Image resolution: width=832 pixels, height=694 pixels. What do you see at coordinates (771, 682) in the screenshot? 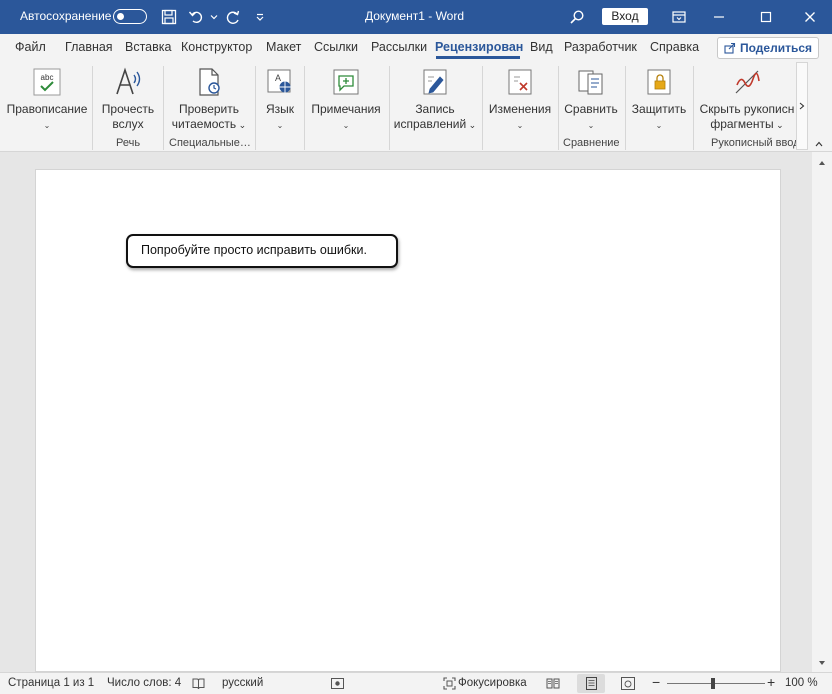
I see `zoom-in-button: +` at bounding box center [771, 682].